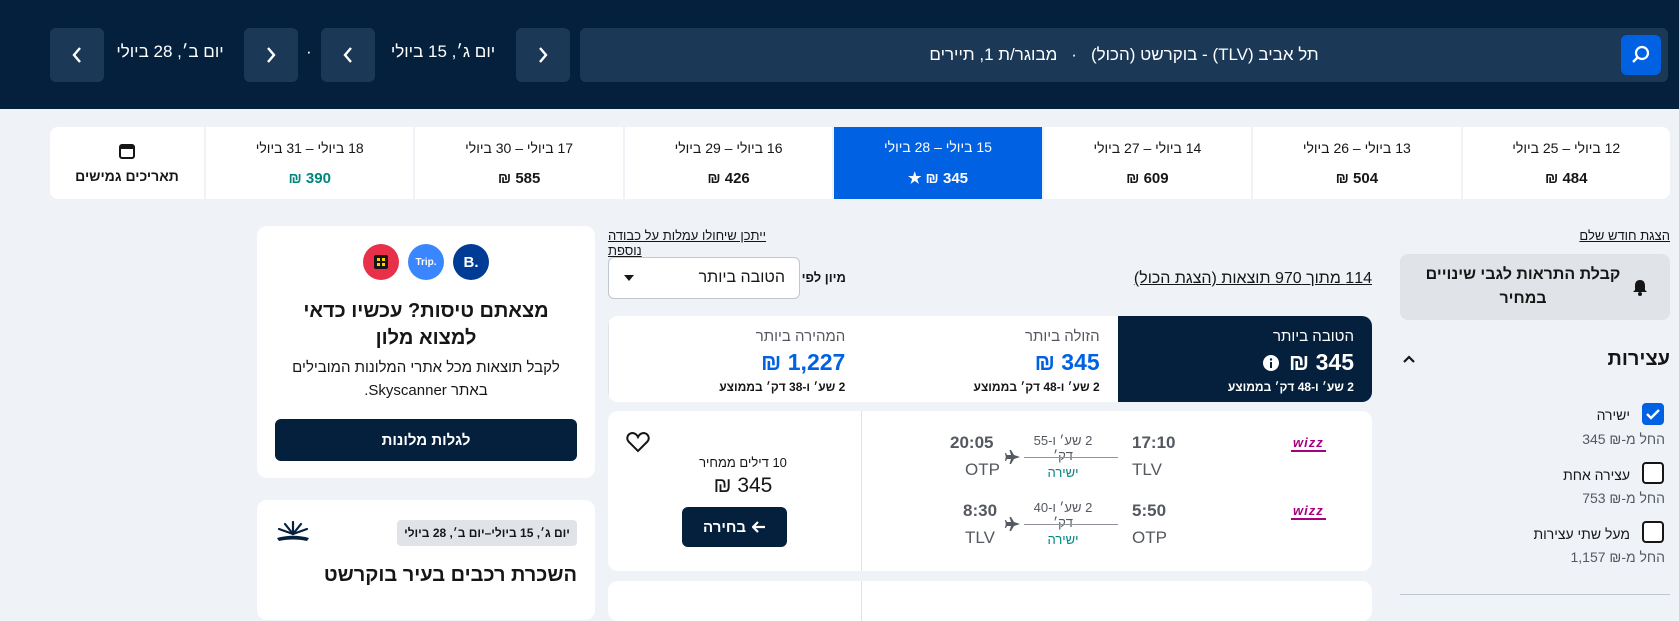 The image size is (1679, 621). I want to click on price-alert-button: קבלת התראות לגבי שינויים במחיר, so click(1535, 287).